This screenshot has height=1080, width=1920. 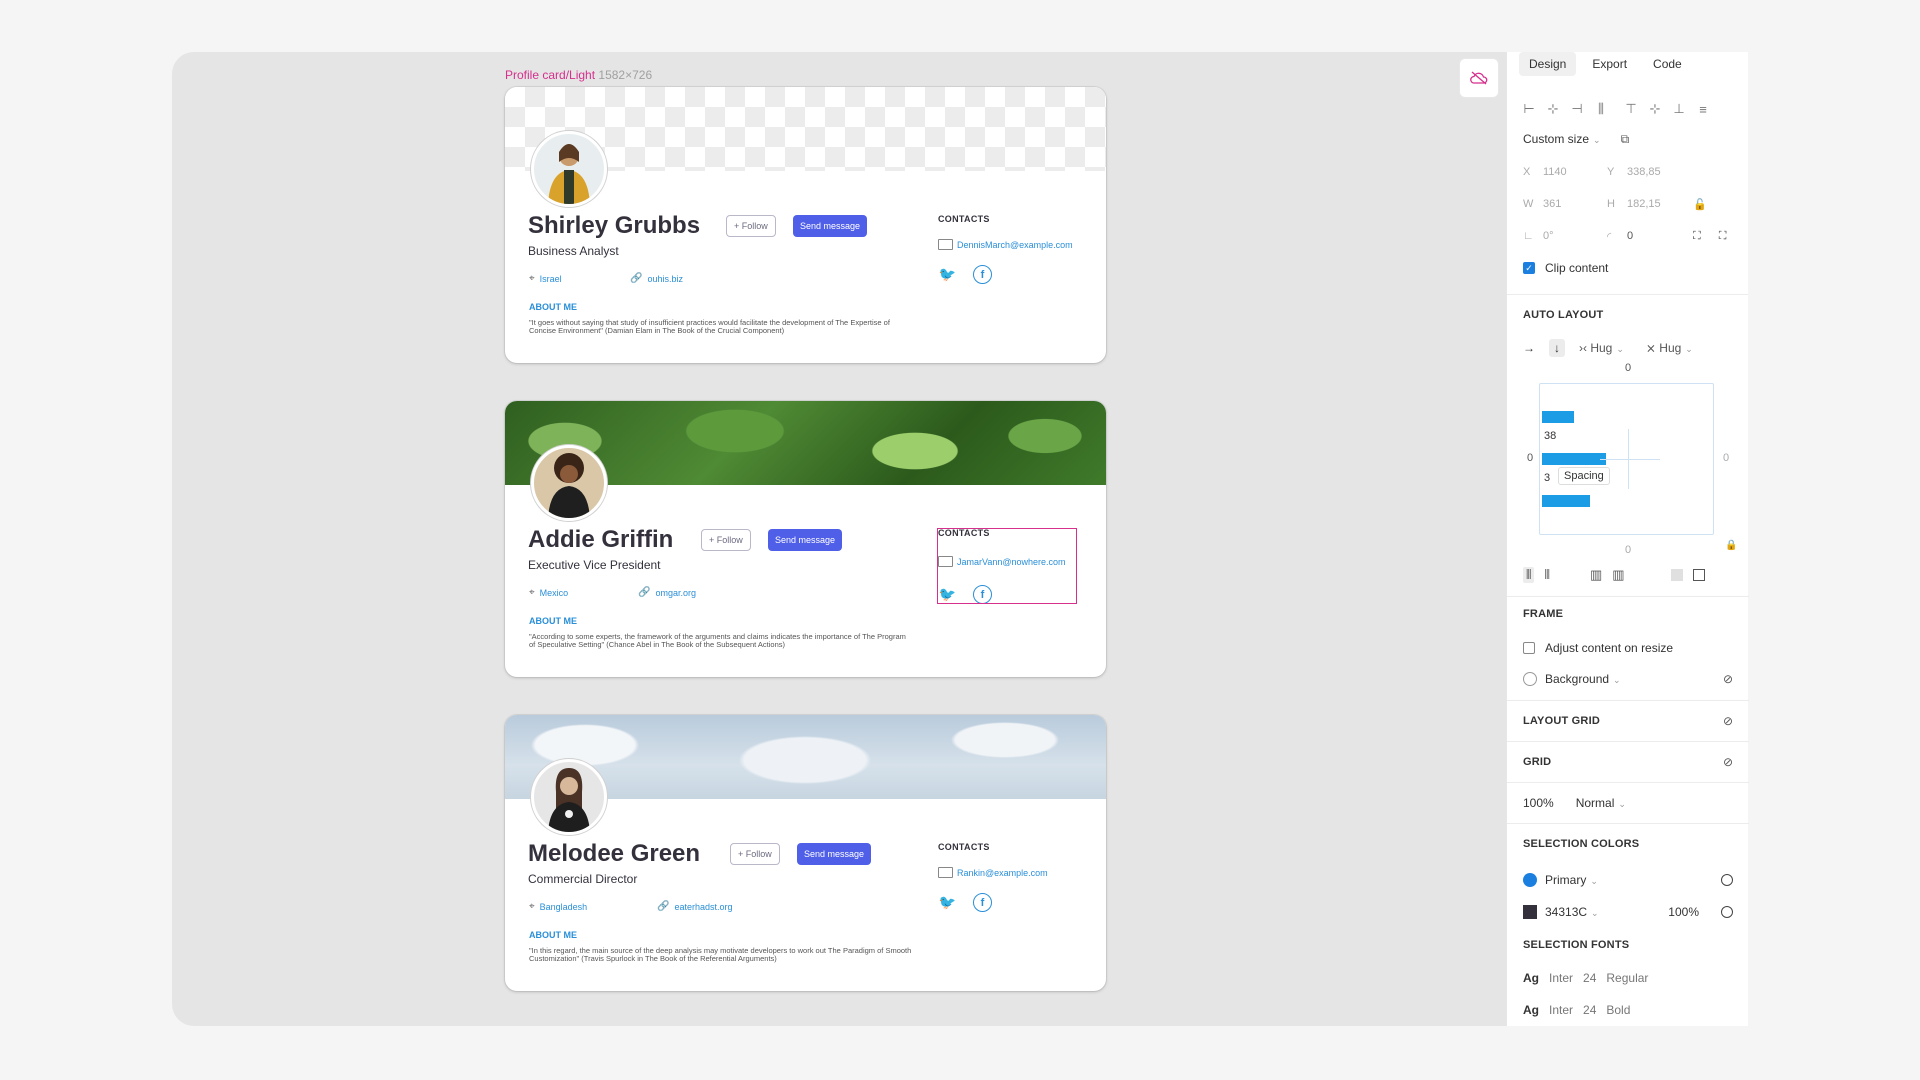 What do you see at coordinates (1575, 172) in the screenshot?
I see `x-input: 1140` at bounding box center [1575, 172].